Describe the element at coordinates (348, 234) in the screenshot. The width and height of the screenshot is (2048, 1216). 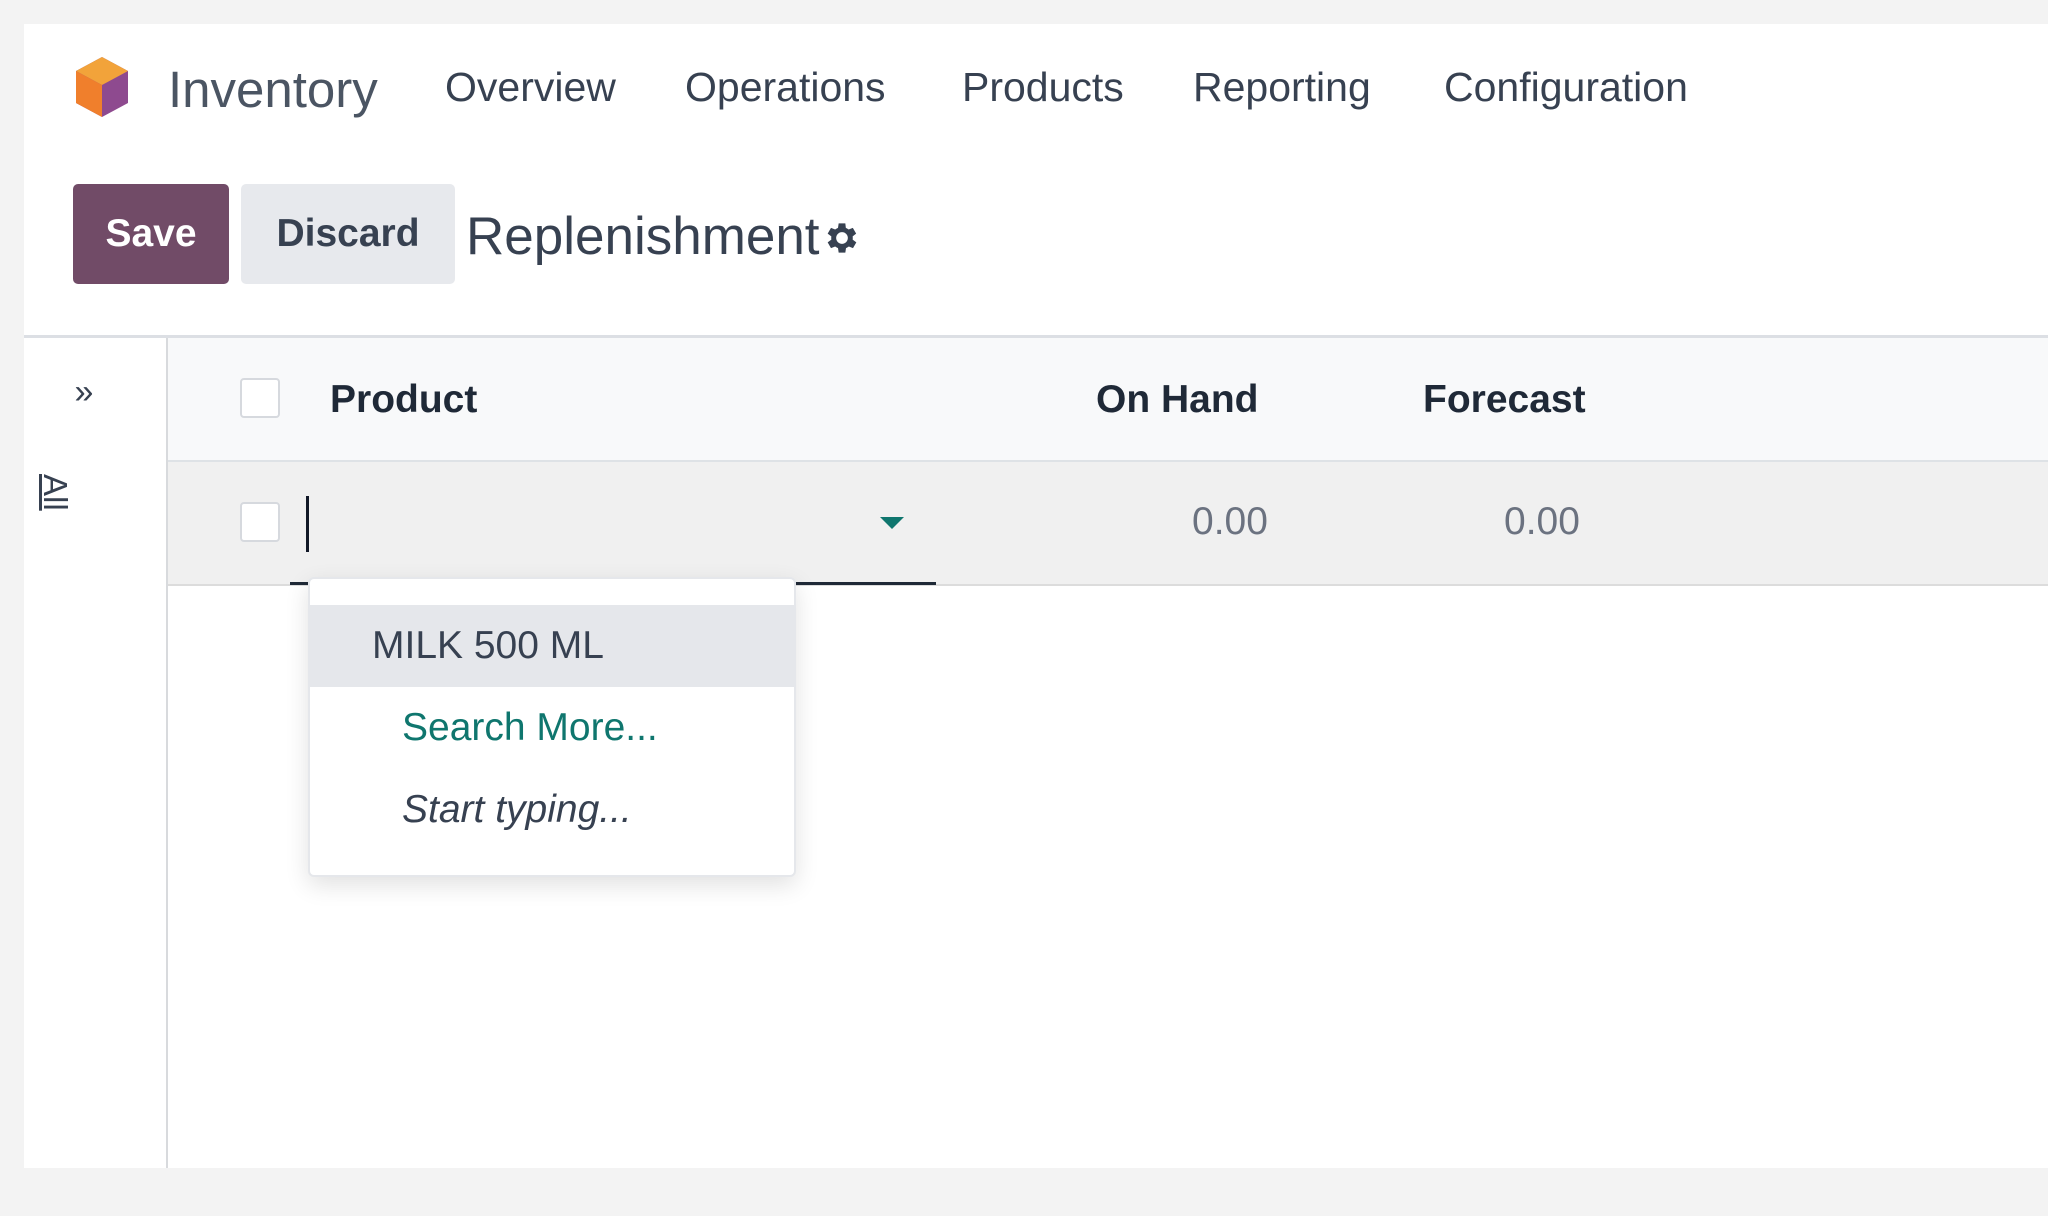
I see `discard-button: Discard` at that location.